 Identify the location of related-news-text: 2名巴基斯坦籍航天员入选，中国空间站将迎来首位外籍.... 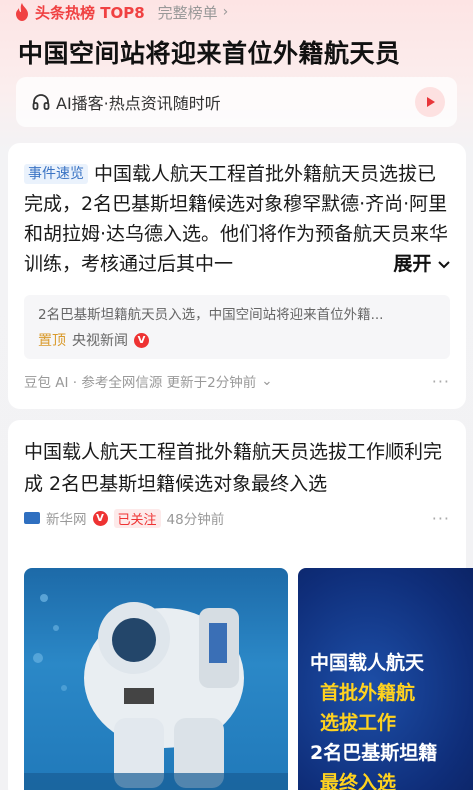
(211, 315).